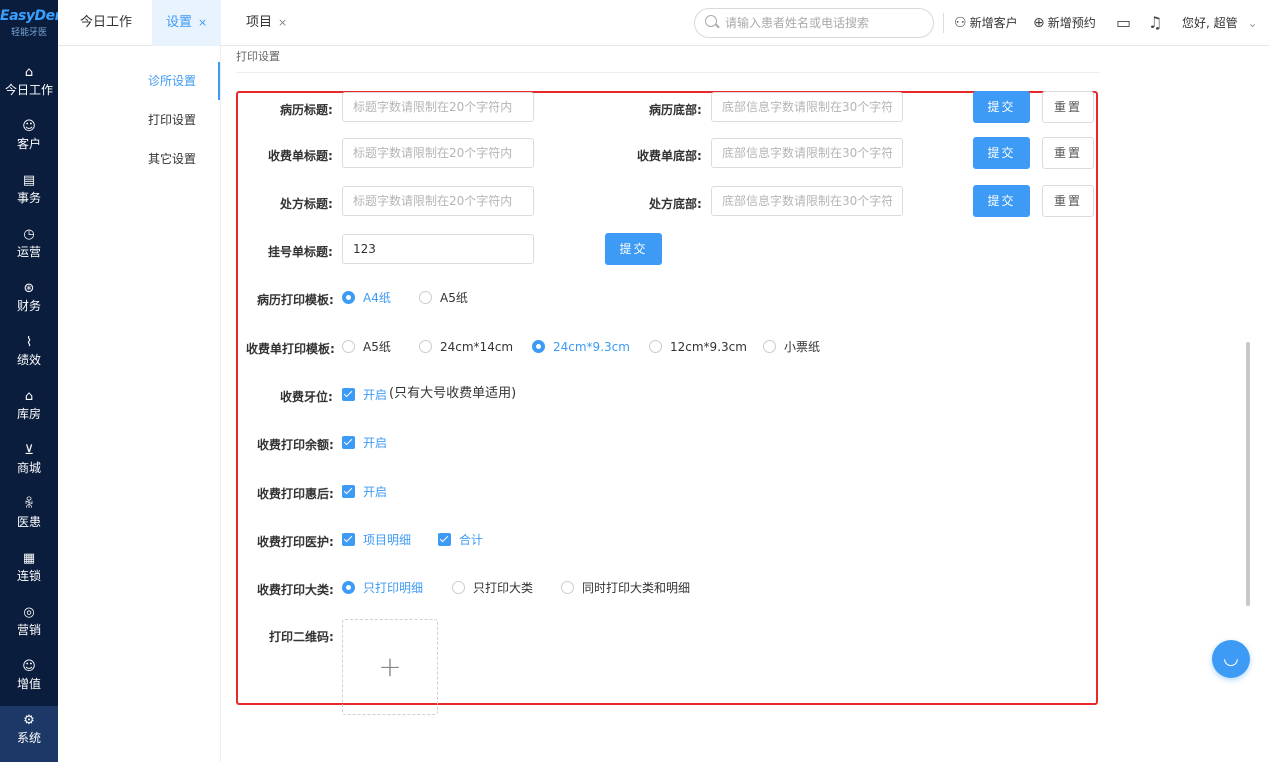 The image size is (1269, 762). I want to click on sidebar-item-label: 增值, so click(28, 684).